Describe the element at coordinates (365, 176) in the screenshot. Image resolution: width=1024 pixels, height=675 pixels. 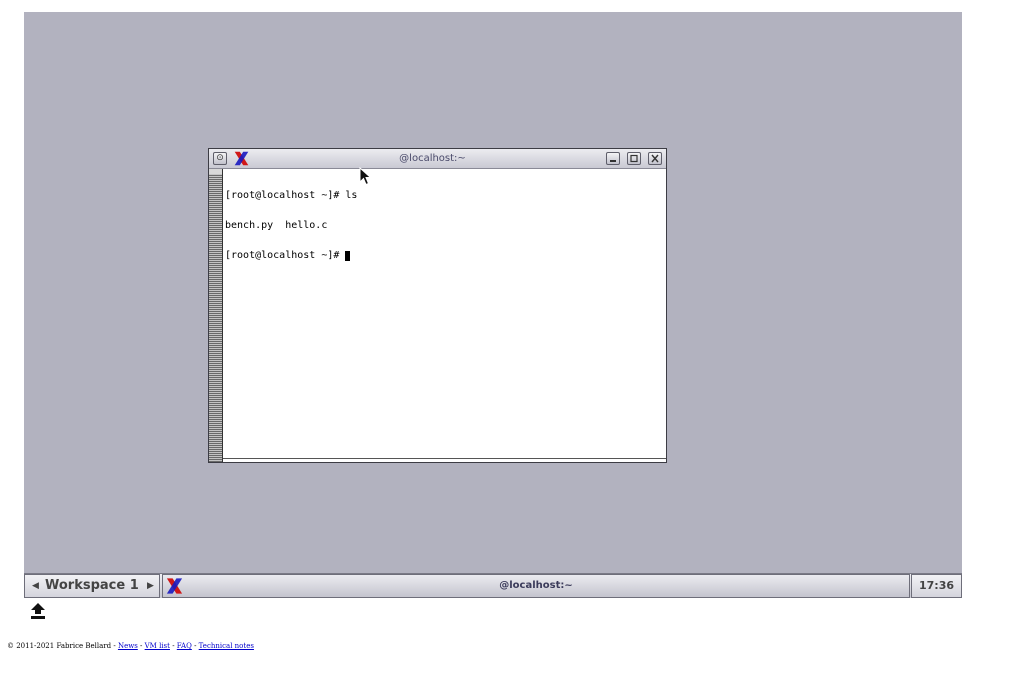
I see `mouse-pointer-icon` at that location.